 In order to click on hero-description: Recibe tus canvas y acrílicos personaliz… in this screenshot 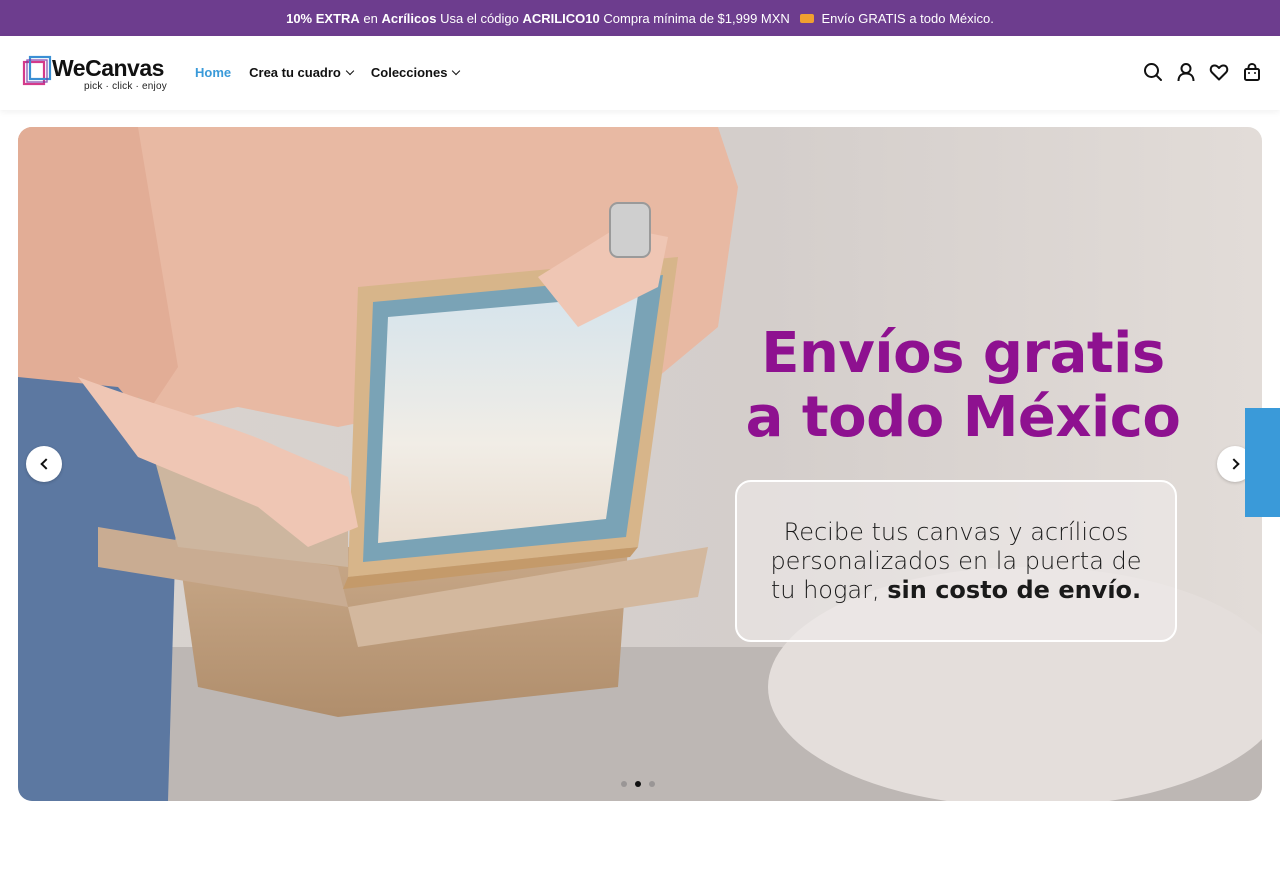, I will do `click(956, 561)`.